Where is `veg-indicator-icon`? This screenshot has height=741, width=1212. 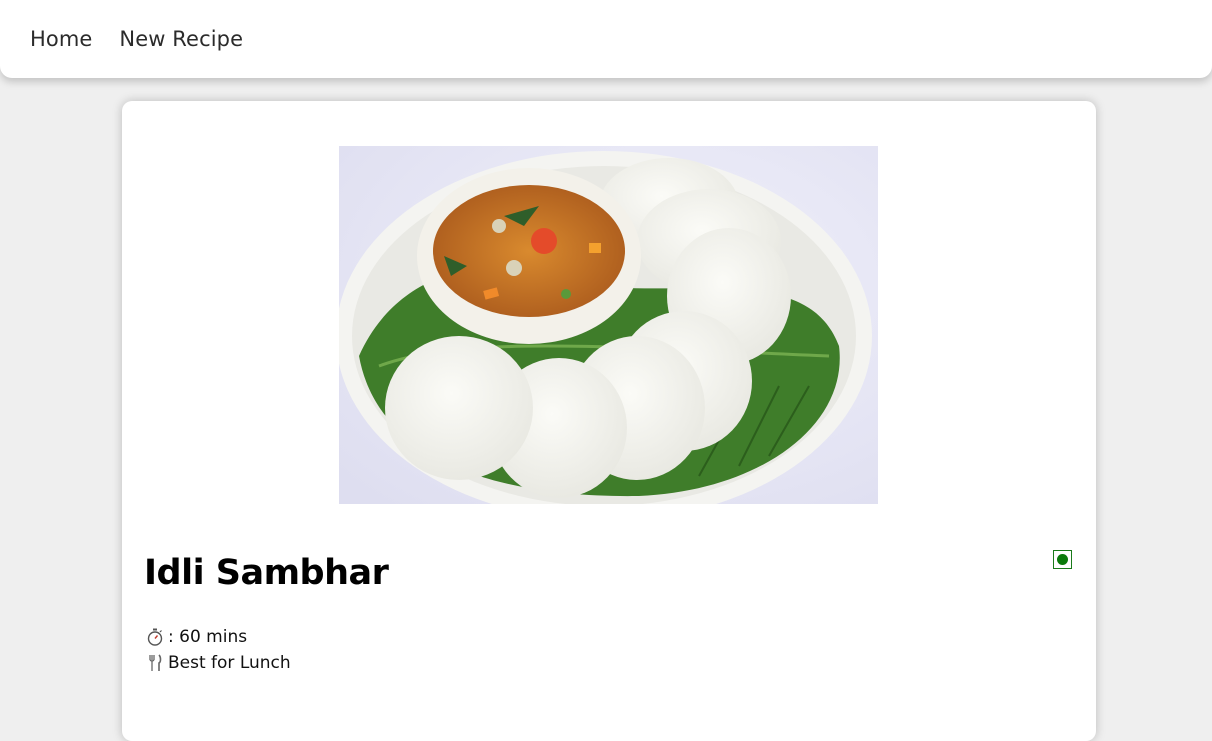
veg-indicator-icon is located at coordinates (1062, 559).